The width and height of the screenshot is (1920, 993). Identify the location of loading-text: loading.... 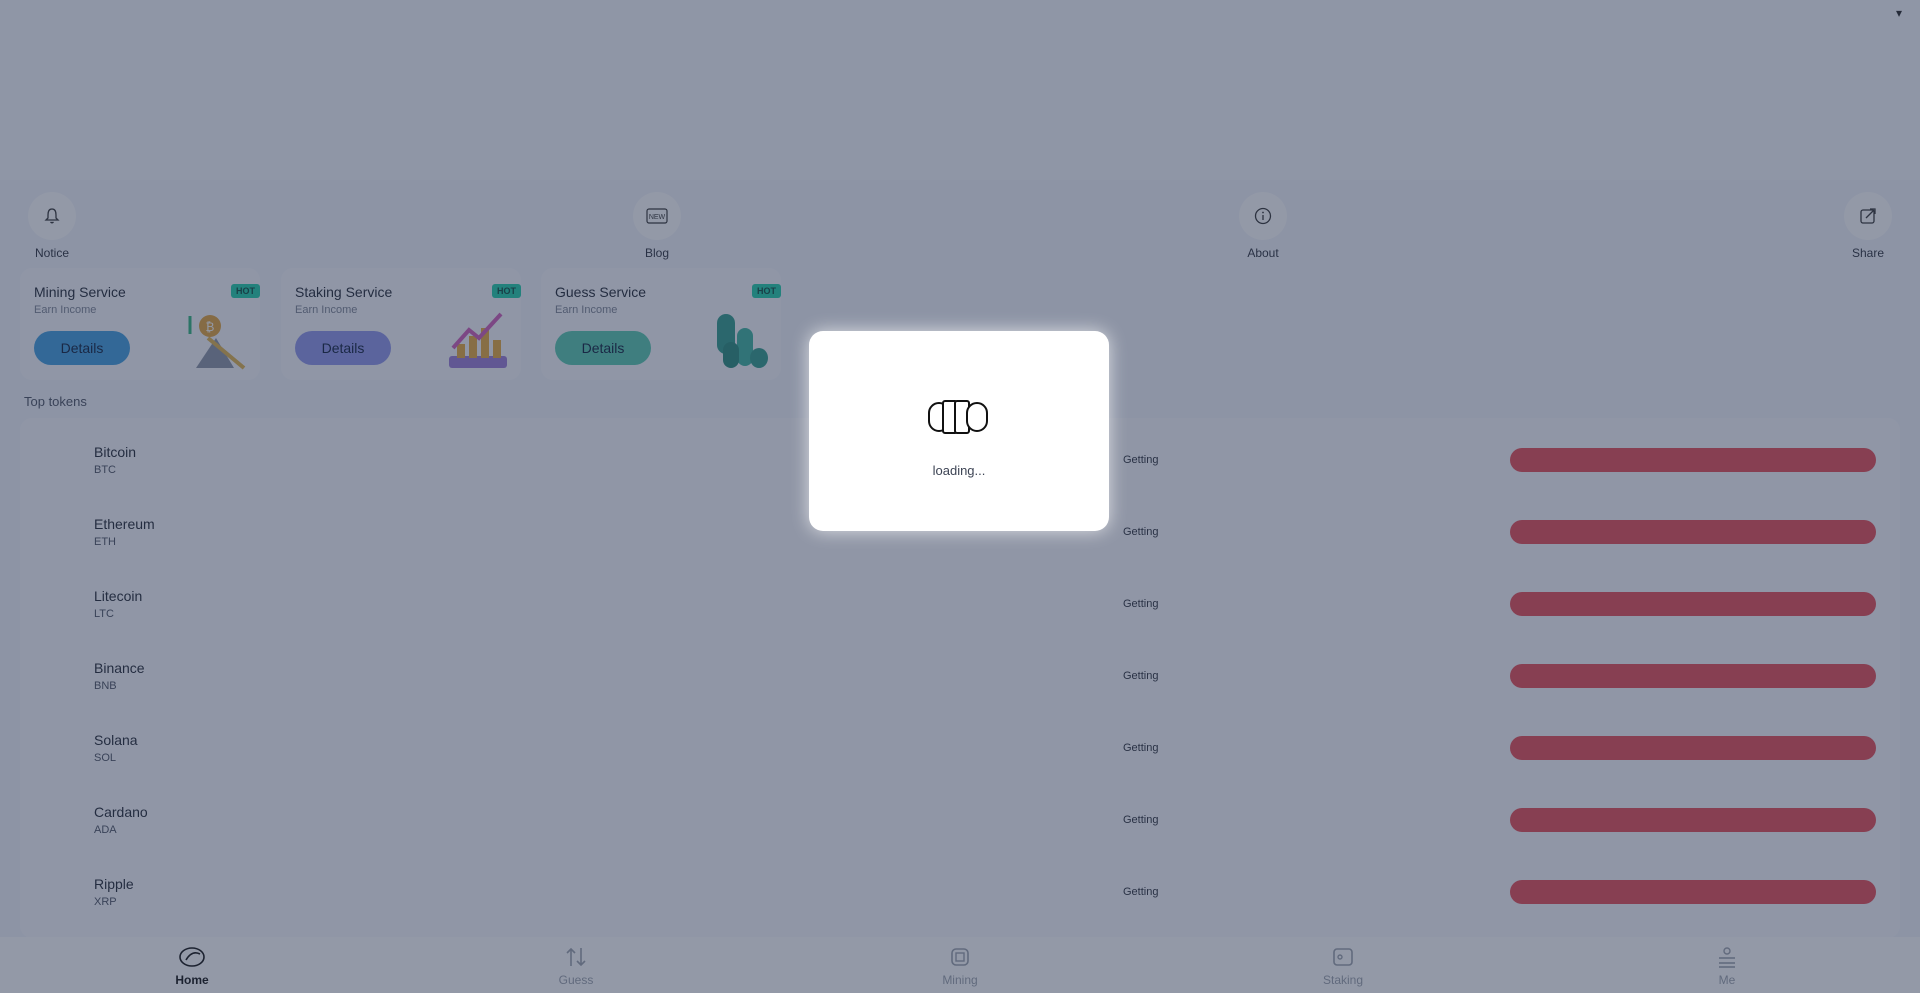
(959, 470).